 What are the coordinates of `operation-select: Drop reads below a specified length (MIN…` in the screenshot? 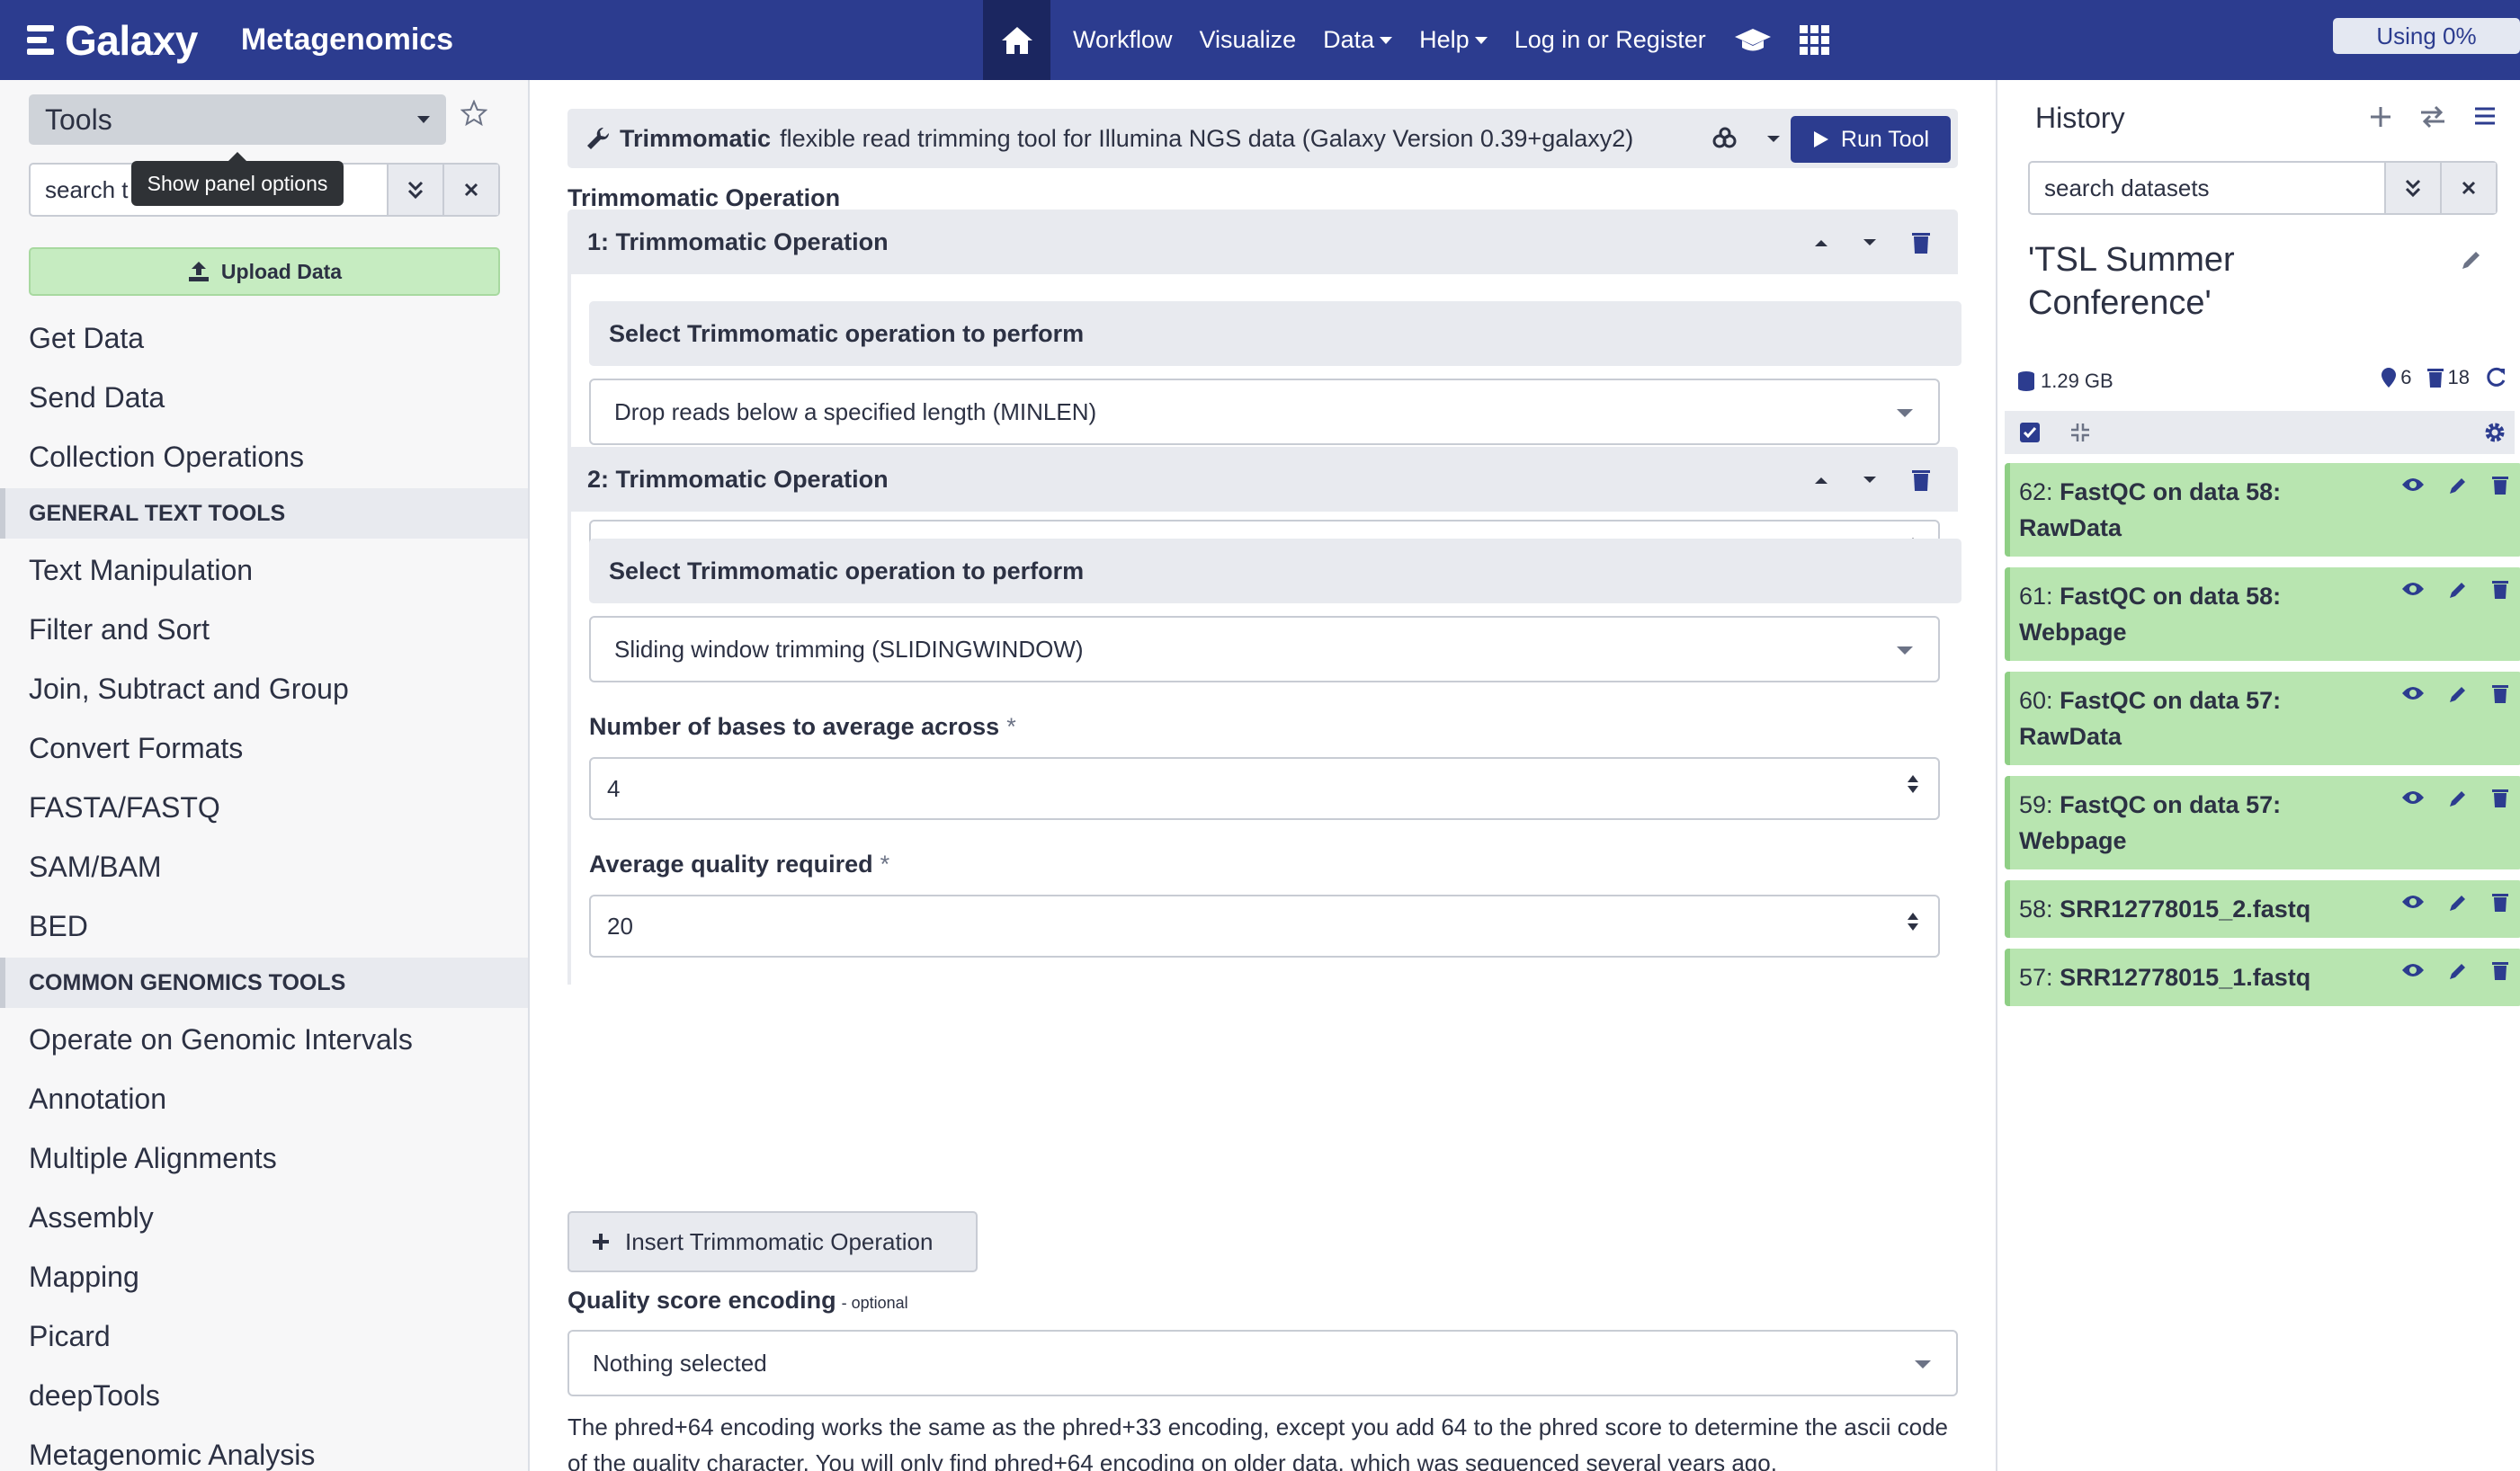 It's located at (1264, 412).